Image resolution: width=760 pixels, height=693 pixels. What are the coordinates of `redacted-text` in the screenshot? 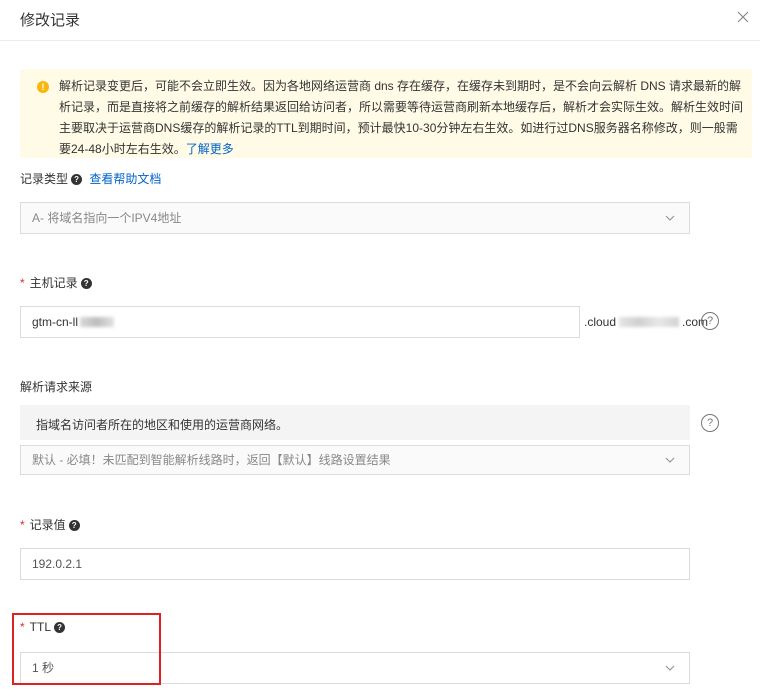 It's located at (97, 322).